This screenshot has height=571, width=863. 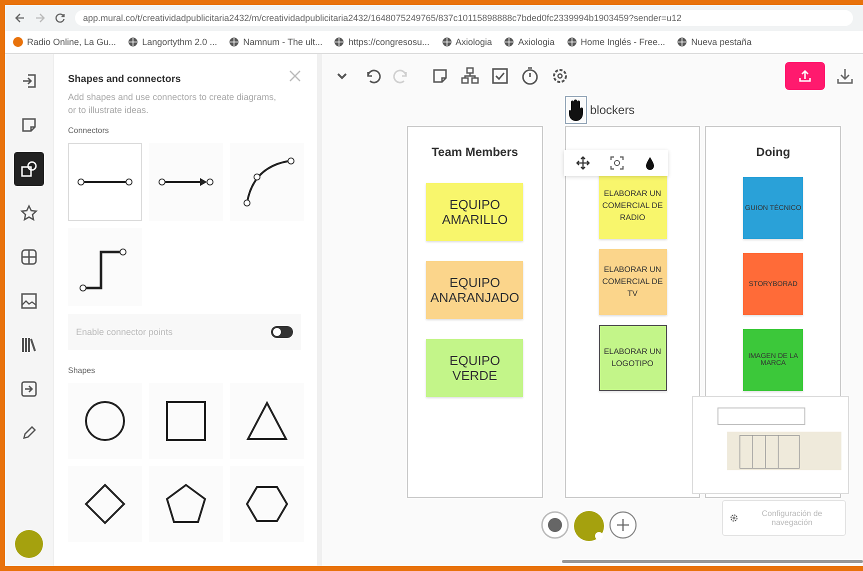 I want to click on toggle-label: Enable connector points, so click(x=124, y=332).